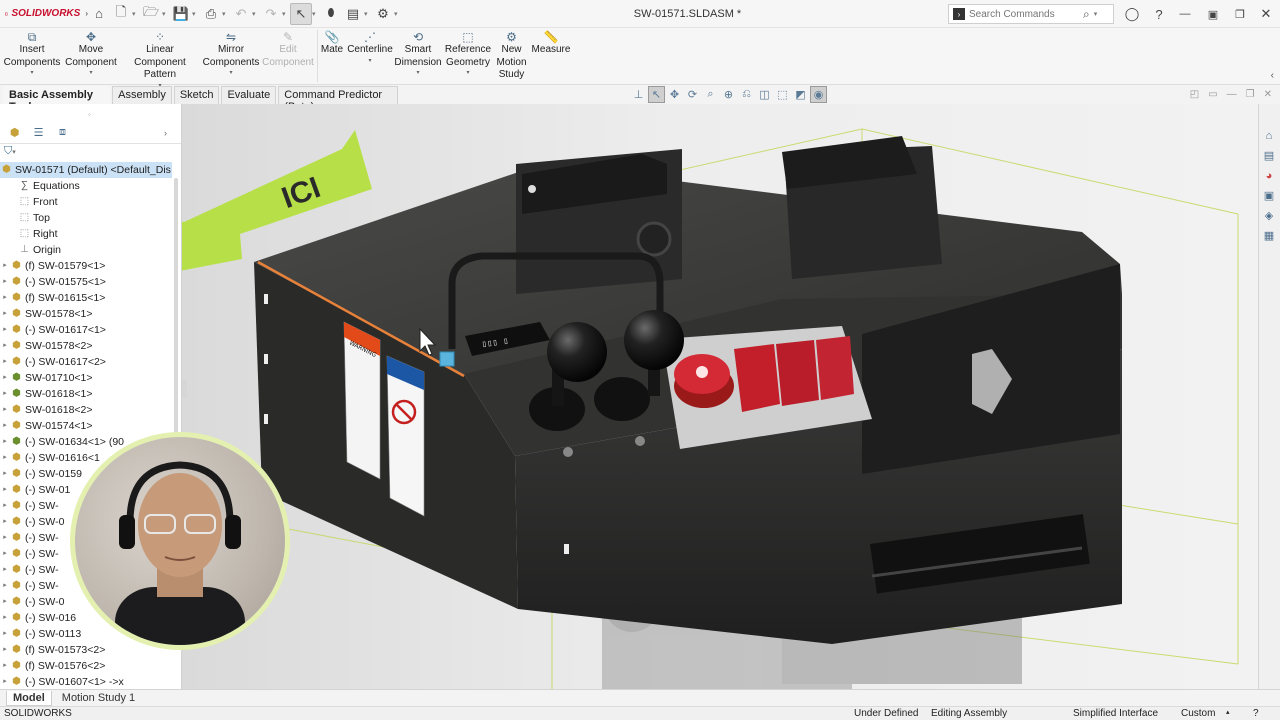 This screenshot has height=720, width=1280. What do you see at coordinates (160, 60) in the screenshot?
I see `linear-component-pattern-button: ⁘ Linear Component Pattern ▾` at bounding box center [160, 60].